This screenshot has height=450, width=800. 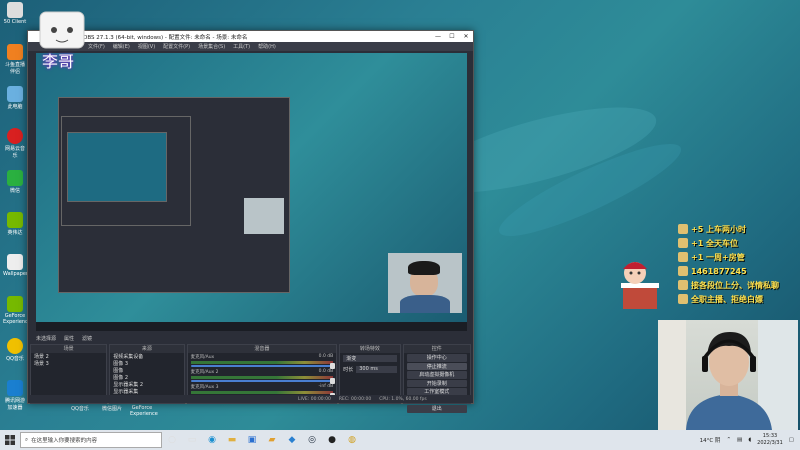 What do you see at coordinates (176, 46) in the screenshot?
I see `menu-profile: 配置文件(P)` at bounding box center [176, 46].